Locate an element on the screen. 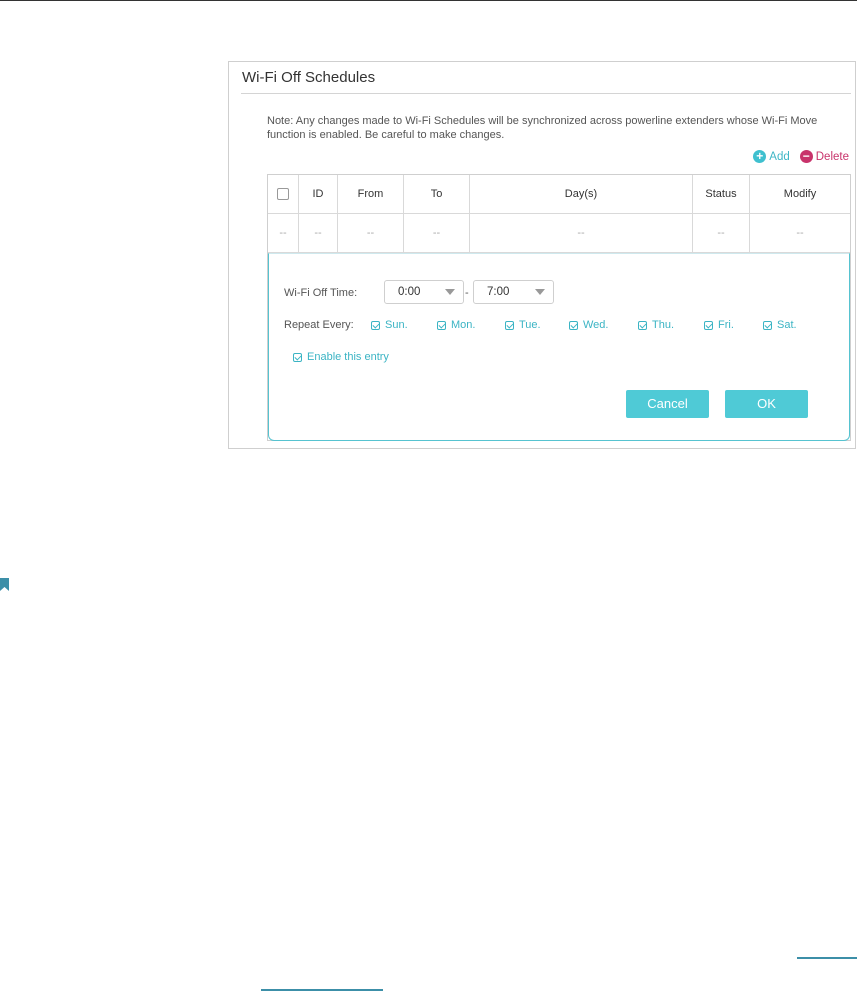  day-checkbox-thu: Thu. is located at coordinates (656, 325).